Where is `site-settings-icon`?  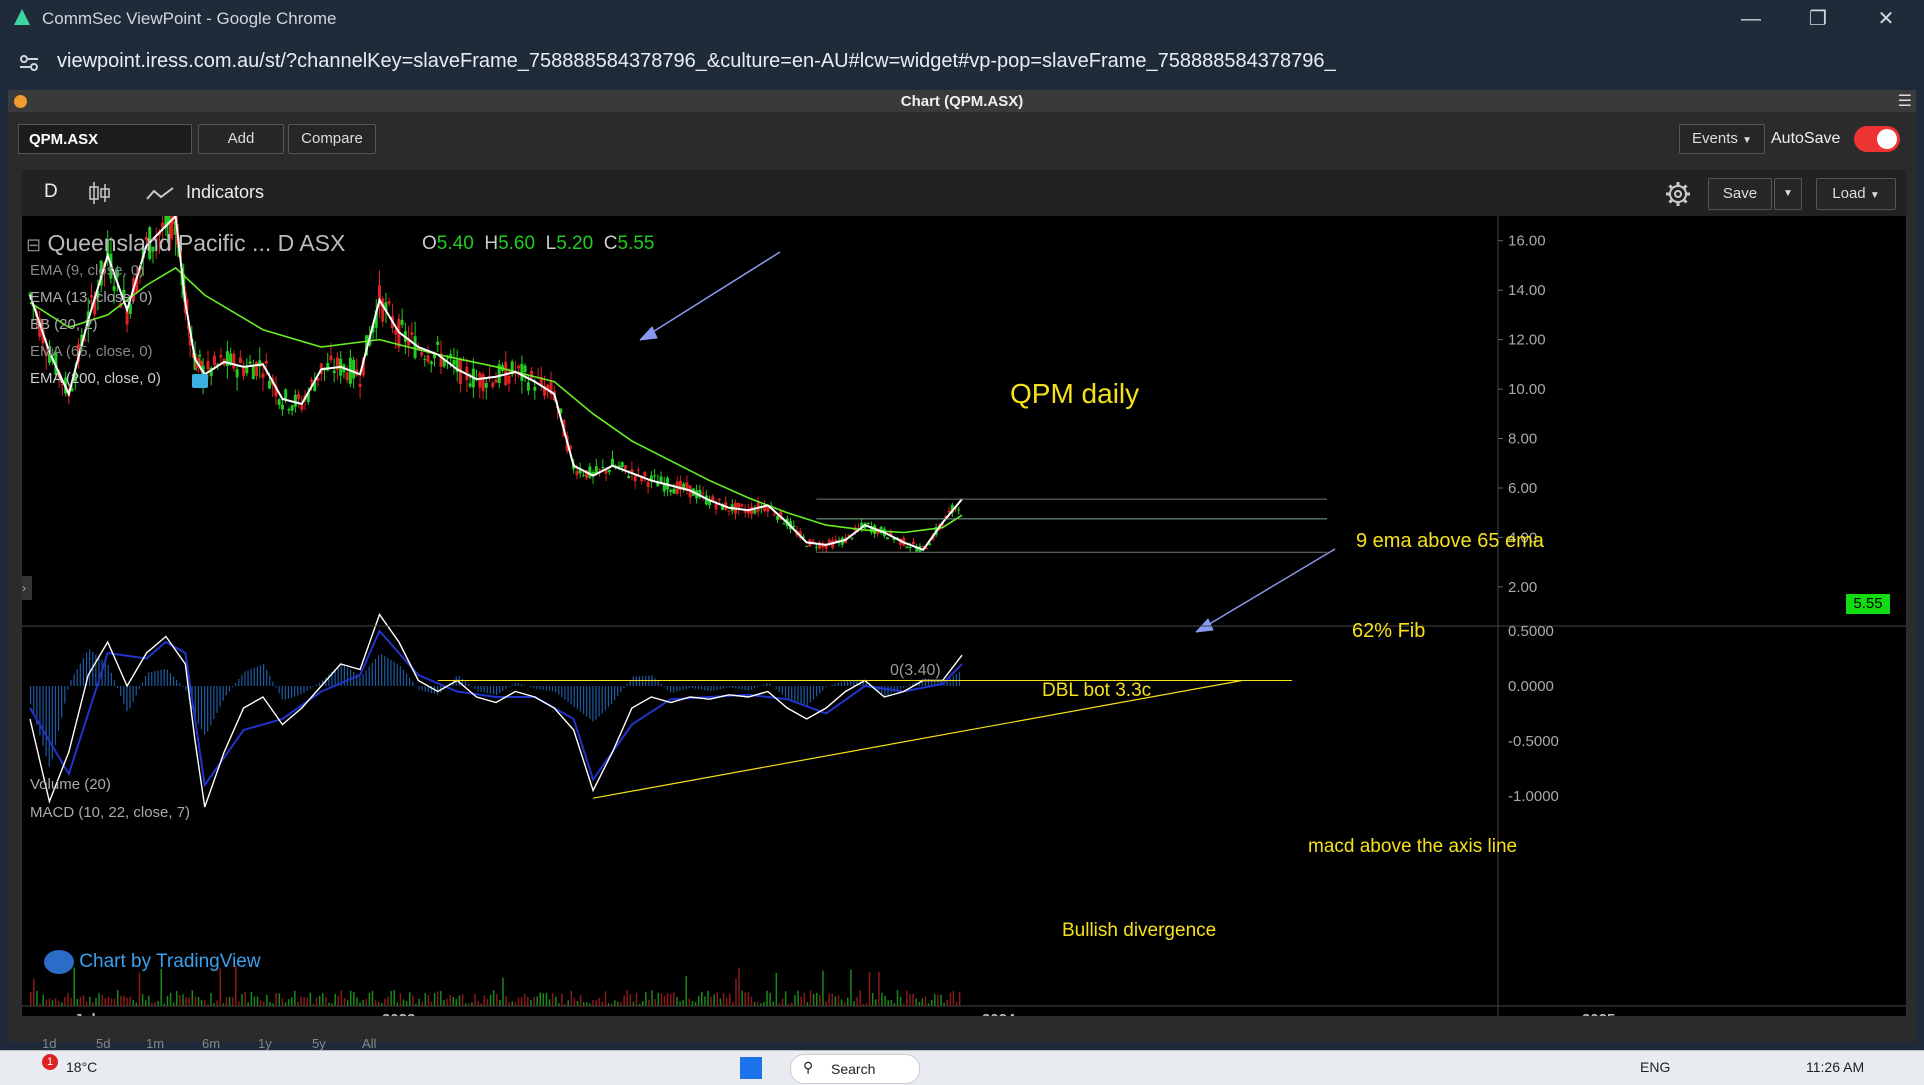 site-settings-icon is located at coordinates (29, 63).